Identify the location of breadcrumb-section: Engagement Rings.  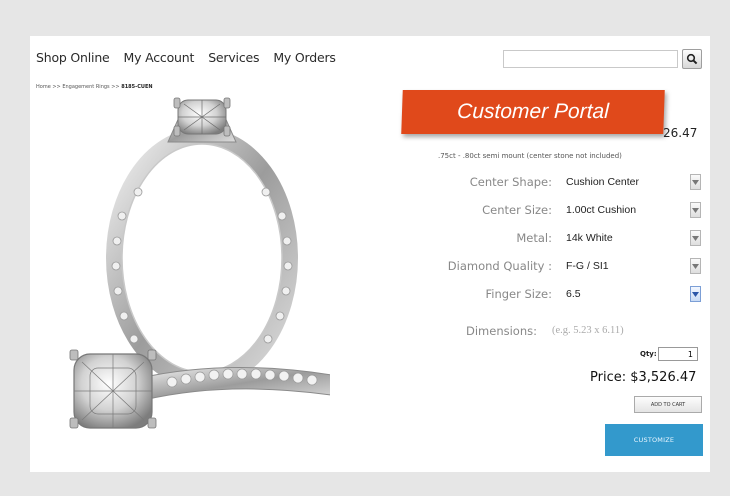
(85, 87).